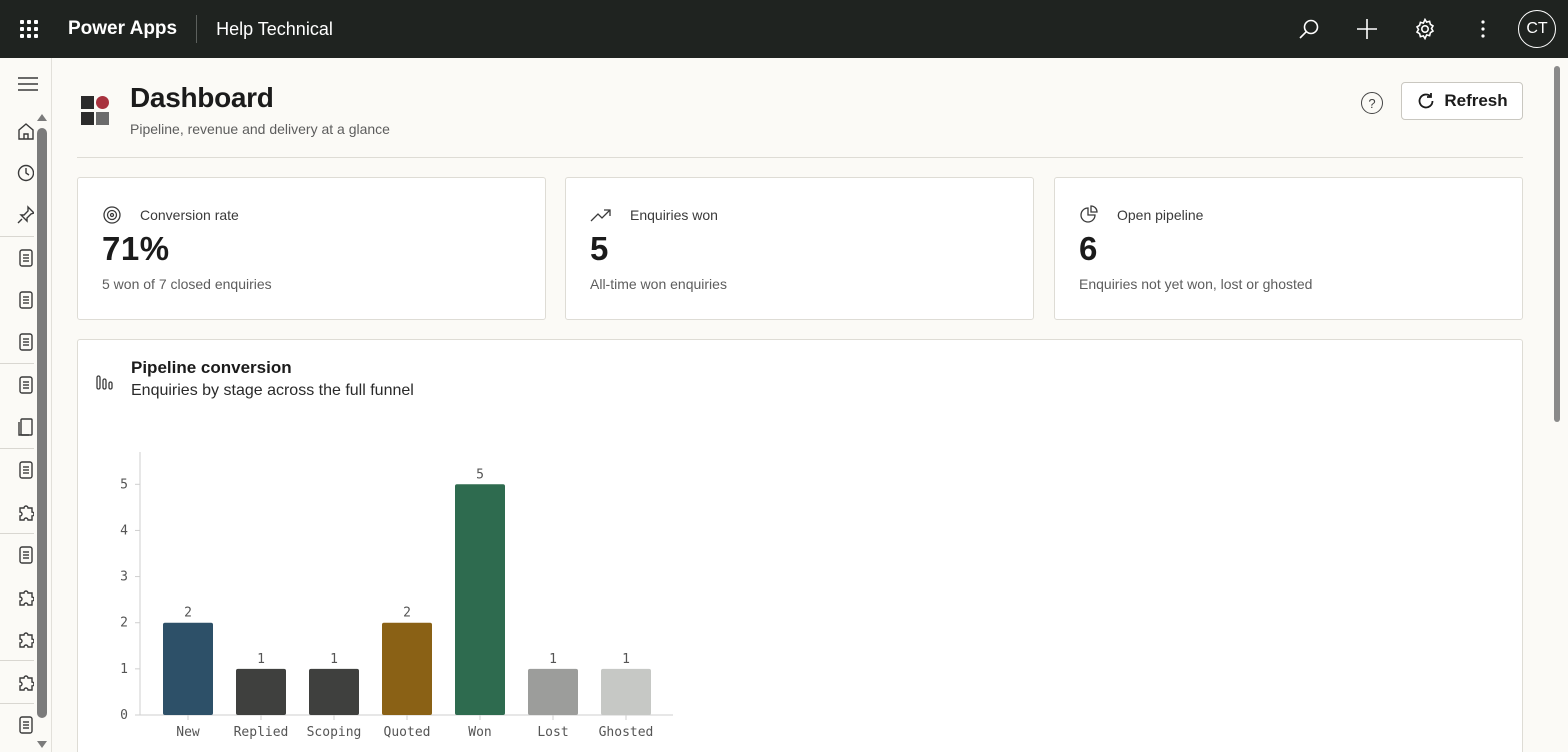 The width and height of the screenshot is (1568, 752). What do you see at coordinates (626, 732) in the screenshot?
I see `x-tick-label: Ghosted` at bounding box center [626, 732].